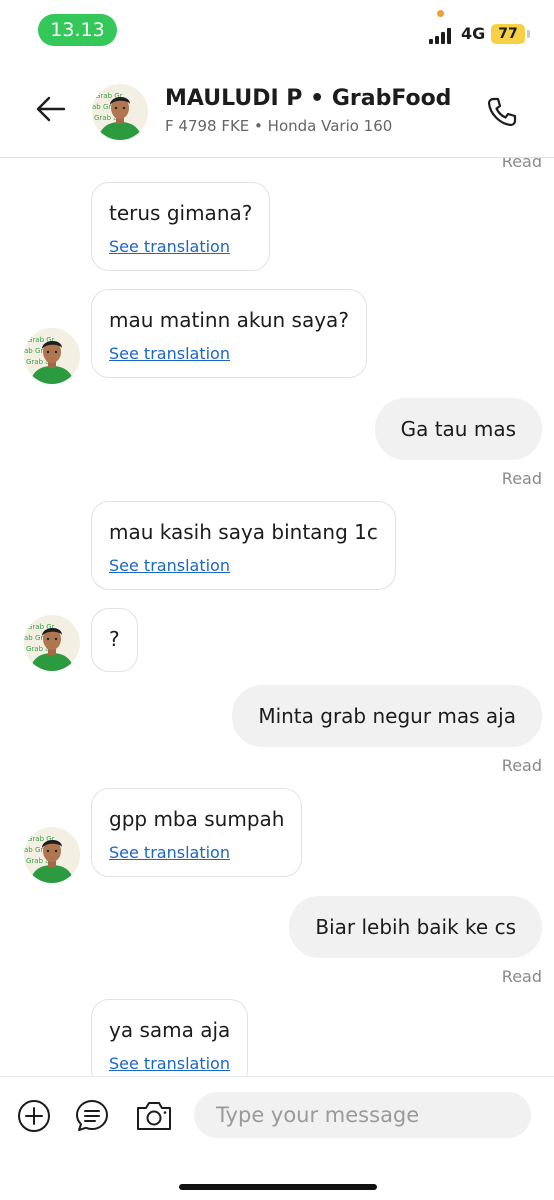 The height and width of the screenshot is (1200, 554). Describe the element at coordinates (440, 13) in the screenshot. I see `privacy-indicator-dot` at that location.